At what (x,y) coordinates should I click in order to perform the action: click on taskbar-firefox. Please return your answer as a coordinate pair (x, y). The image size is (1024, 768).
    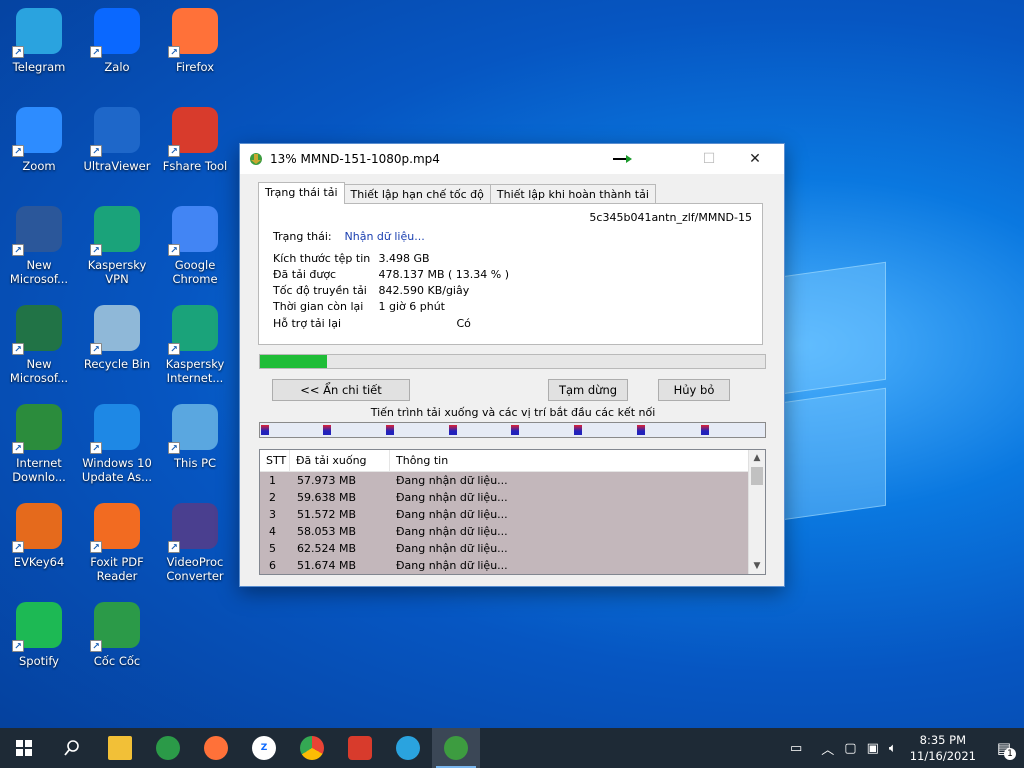
    Looking at the image, I should click on (216, 748).